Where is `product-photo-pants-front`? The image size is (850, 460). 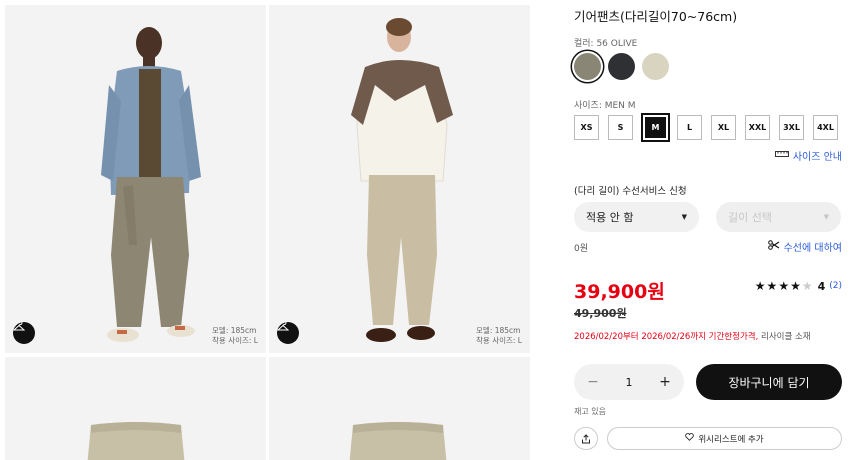 product-photo-pants-front is located at coordinates (135, 408).